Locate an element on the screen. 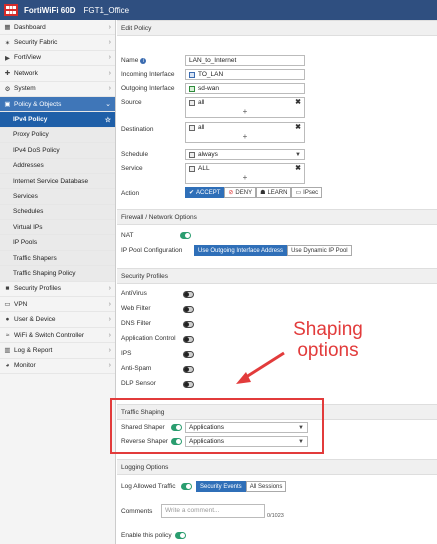 The image size is (437, 544). annotation-text-line1: Shaping is located at coordinates (328, 329).